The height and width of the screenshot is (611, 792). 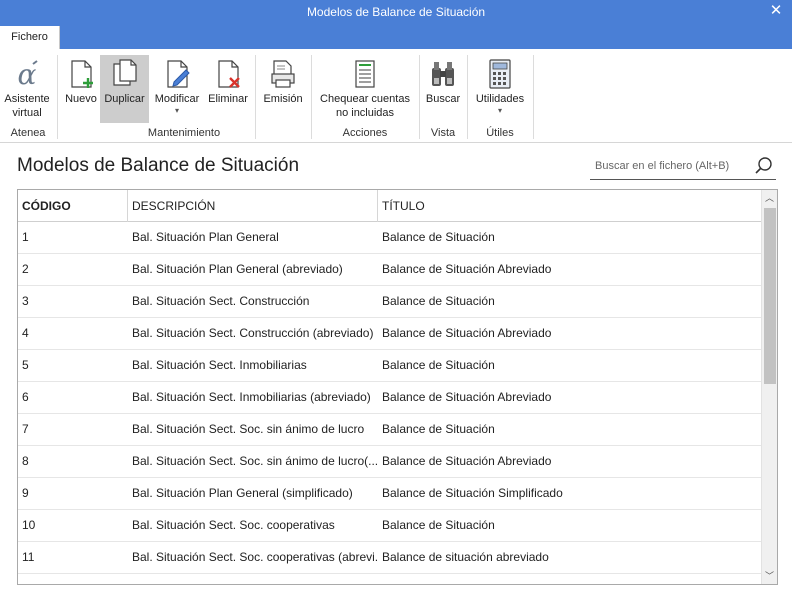 I want to click on chequear-label-line1: Chequear cuentas, so click(x=365, y=99).